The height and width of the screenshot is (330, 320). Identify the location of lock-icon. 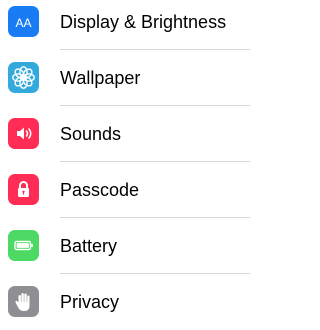
(23, 189).